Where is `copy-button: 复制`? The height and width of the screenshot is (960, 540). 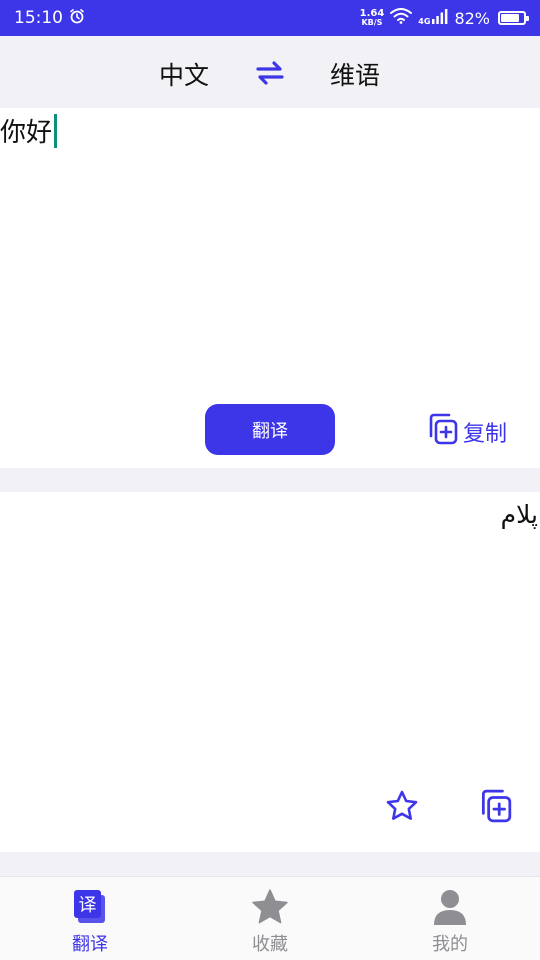 copy-button: 复制 is located at coordinates (466, 432).